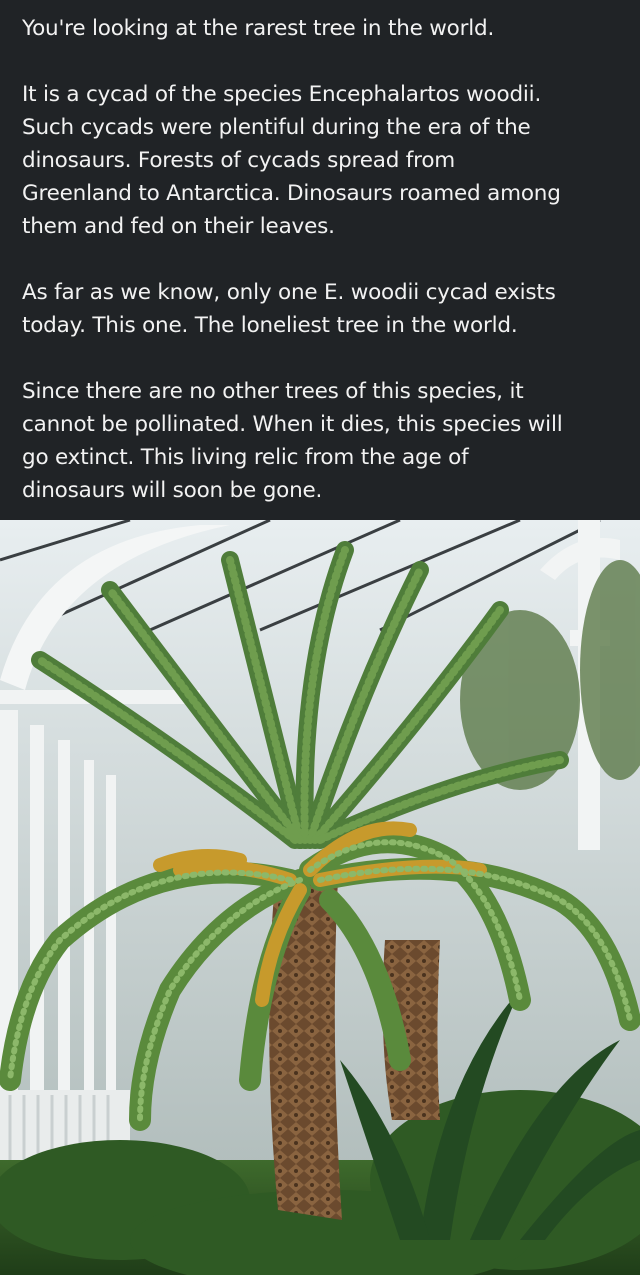 The height and width of the screenshot is (1275, 640). What do you see at coordinates (239, 160) in the screenshot?
I see `text-line: dinosaurs. Forests of cycads spread from` at bounding box center [239, 160].